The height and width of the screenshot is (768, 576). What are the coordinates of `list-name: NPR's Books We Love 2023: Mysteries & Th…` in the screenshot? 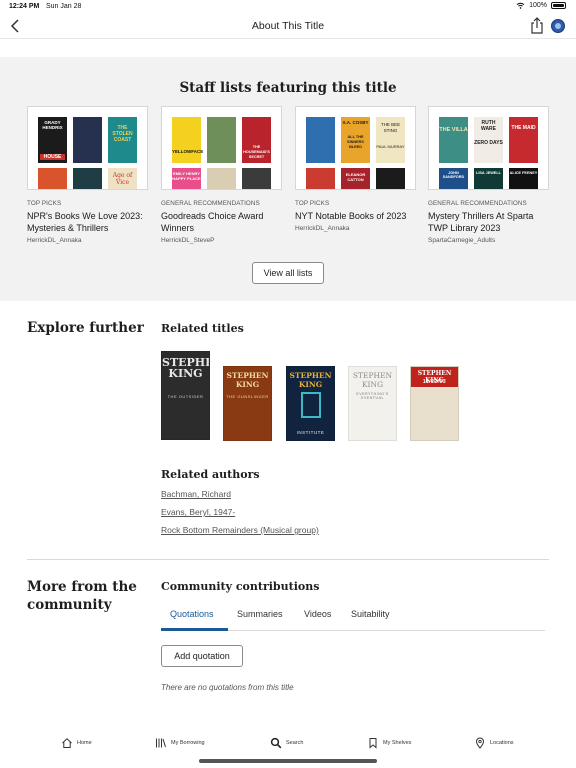 It's located at (87, 222).